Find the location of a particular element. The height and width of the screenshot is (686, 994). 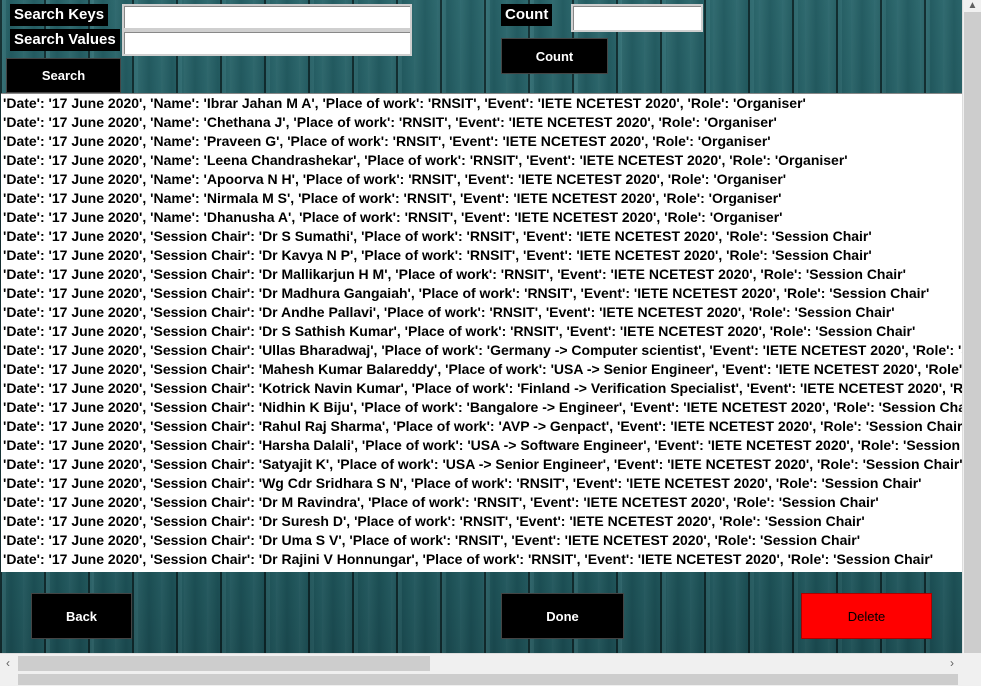

vertical-scrollbar: ▲ ˅ is located at coordinates (972, 343).